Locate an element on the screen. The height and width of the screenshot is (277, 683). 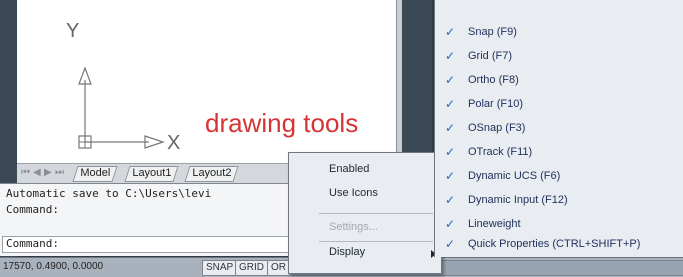
command-history-line: Automatic save to C:\Users\levi is located at coordinates (109, 193).